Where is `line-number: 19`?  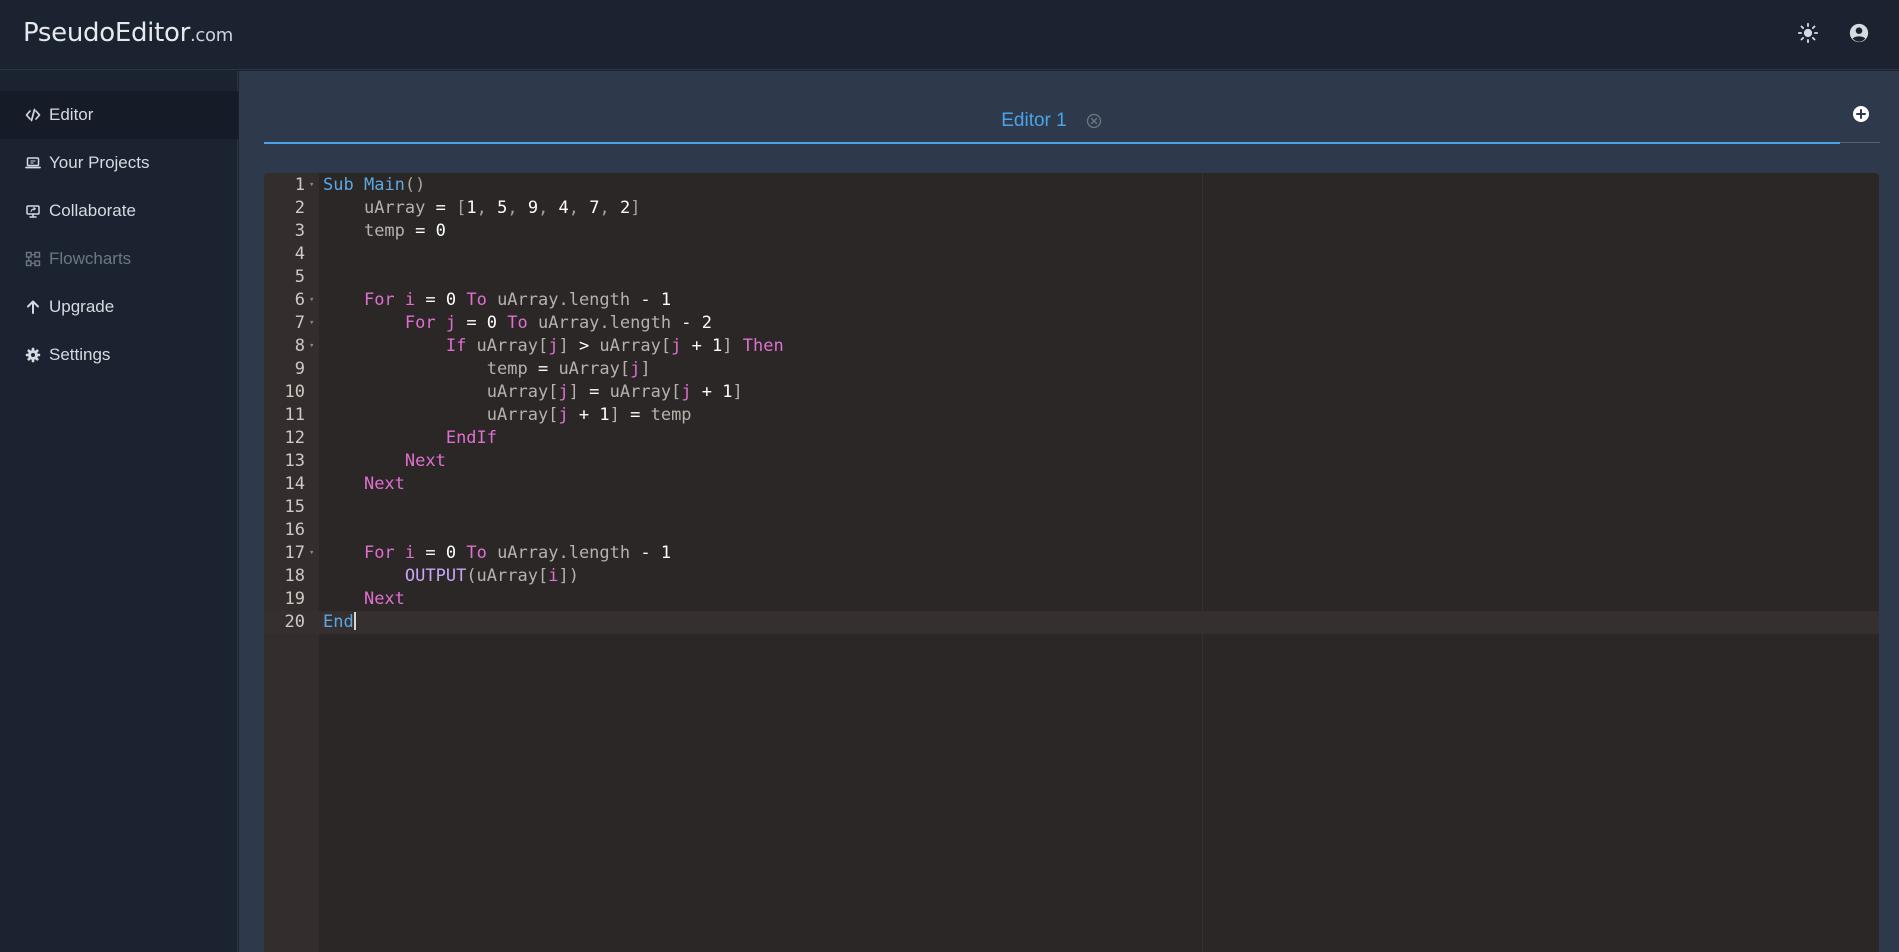
line-number: 19 is located at coordinates (294, 599).